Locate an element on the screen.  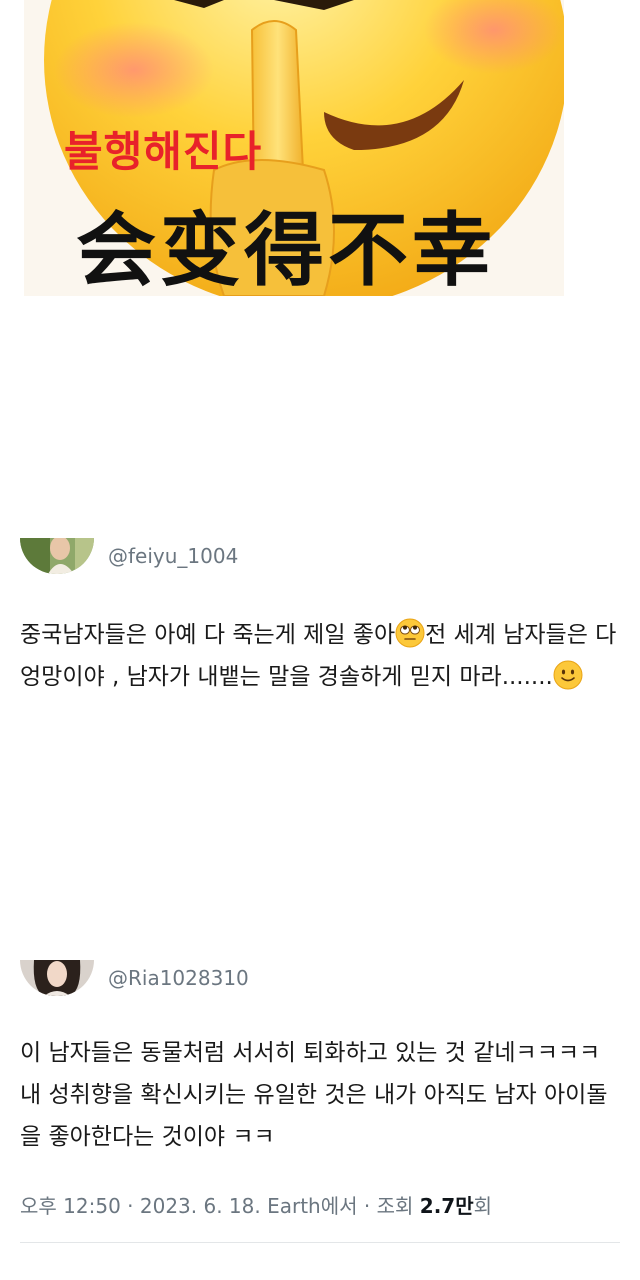
tweet-handle: @feiyu_1004 is located at coordinates (173, 556).